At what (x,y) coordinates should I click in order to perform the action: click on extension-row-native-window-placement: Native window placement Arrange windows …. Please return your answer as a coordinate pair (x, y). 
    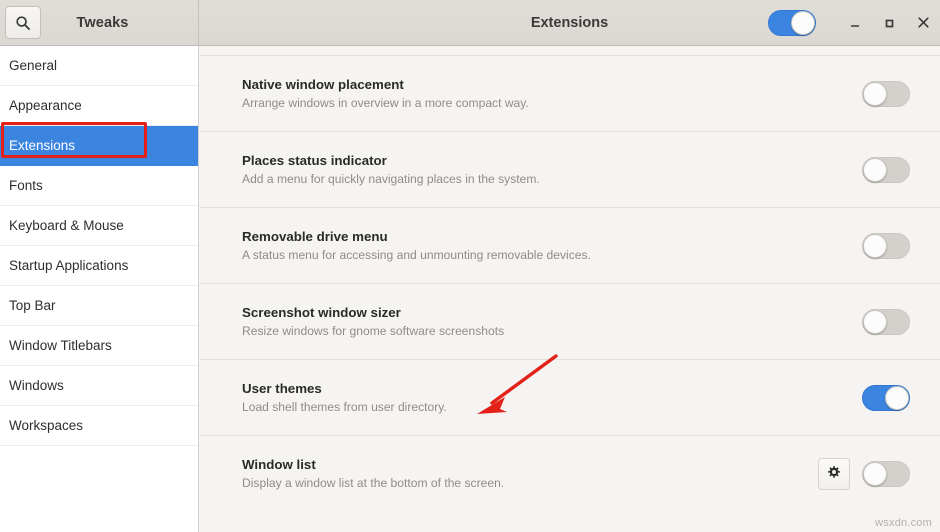
    Looking at the image, I should click on (570, 94).